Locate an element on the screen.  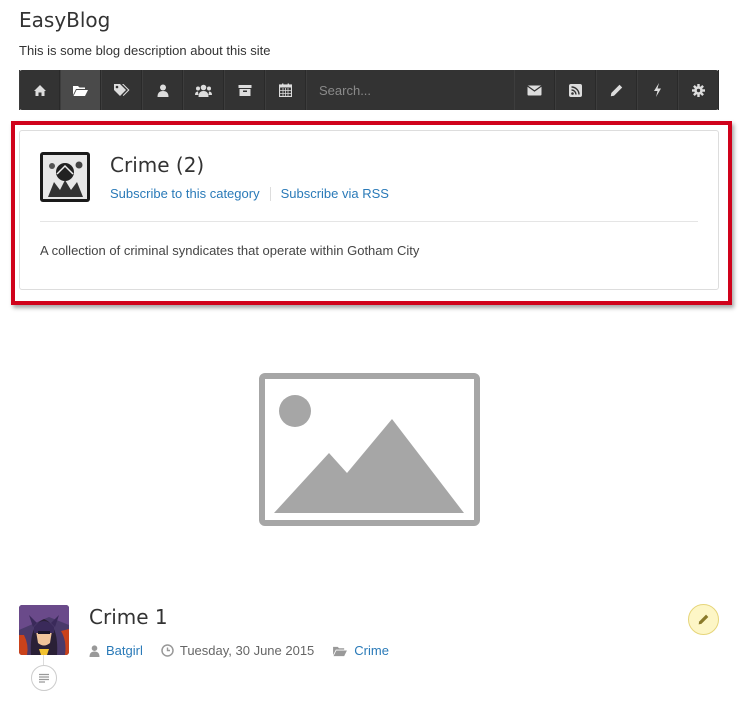
gear-icon is located at coordinates (698, 90).